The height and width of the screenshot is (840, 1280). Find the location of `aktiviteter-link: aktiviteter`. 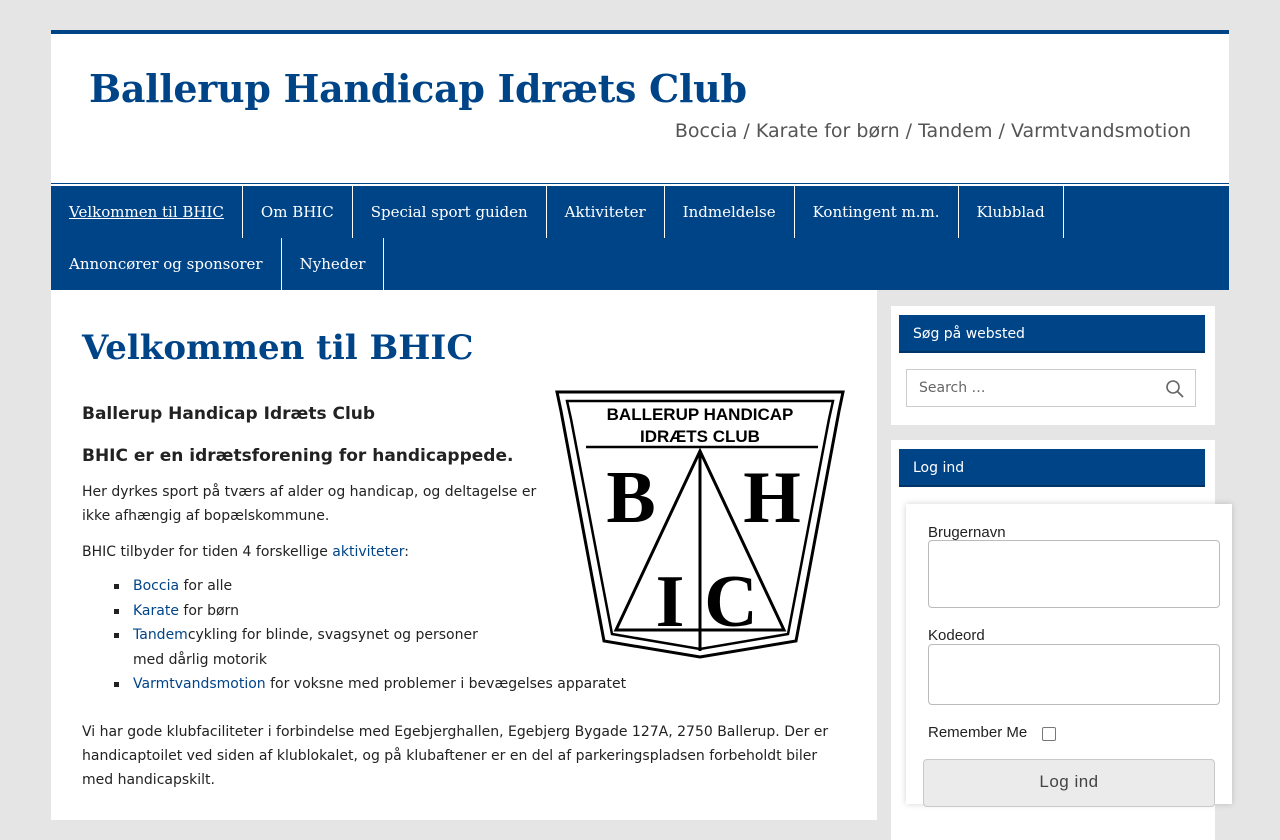

aktiviteter-link: aktiviteter is located at coordinates (368, 552).